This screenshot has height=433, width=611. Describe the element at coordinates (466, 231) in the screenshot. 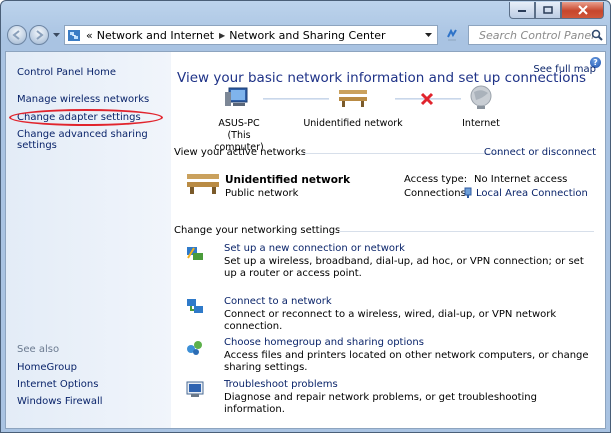

I see `change-settings-divider` at that location.